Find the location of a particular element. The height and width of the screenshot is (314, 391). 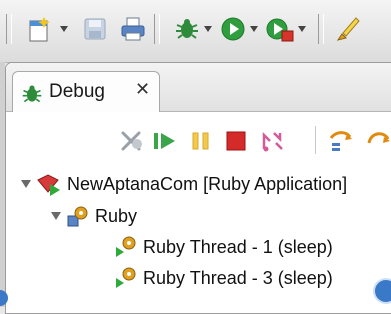

new-wizard-button is located at coordinates (40, 29).